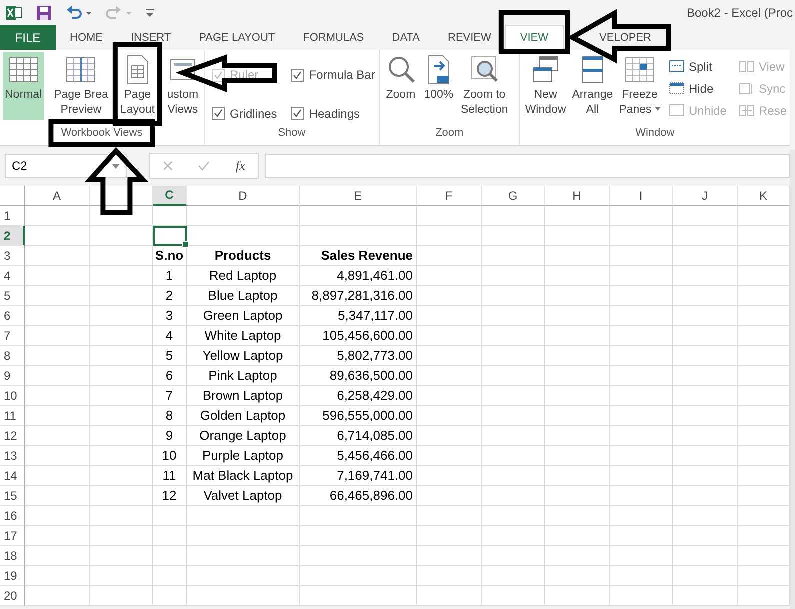 The height and width of the screenshot is (609, 795). Describe the element at coordinates (182, 86) in the screenshot. I see `ribbon-button: ustom Views` at that location.